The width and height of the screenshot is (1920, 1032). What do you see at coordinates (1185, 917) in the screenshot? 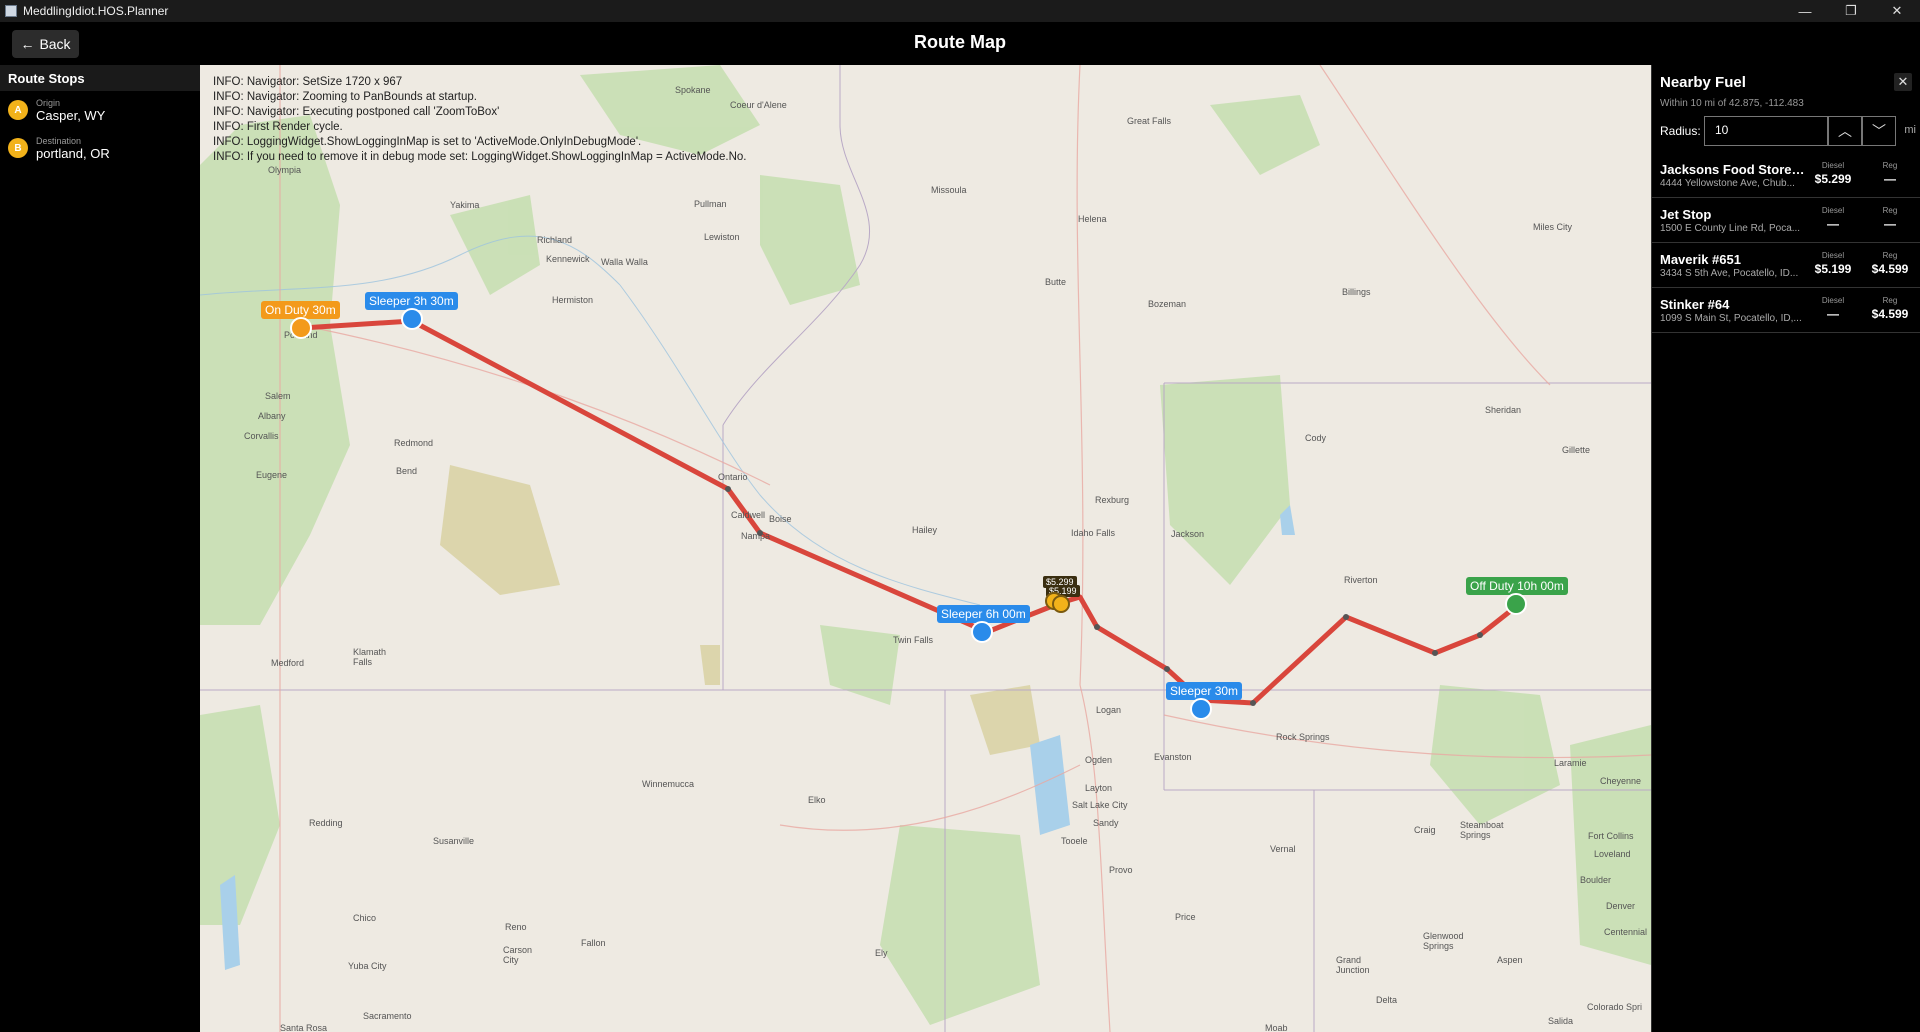
I see `place-label: Price` at bounding box center [1185, 917].